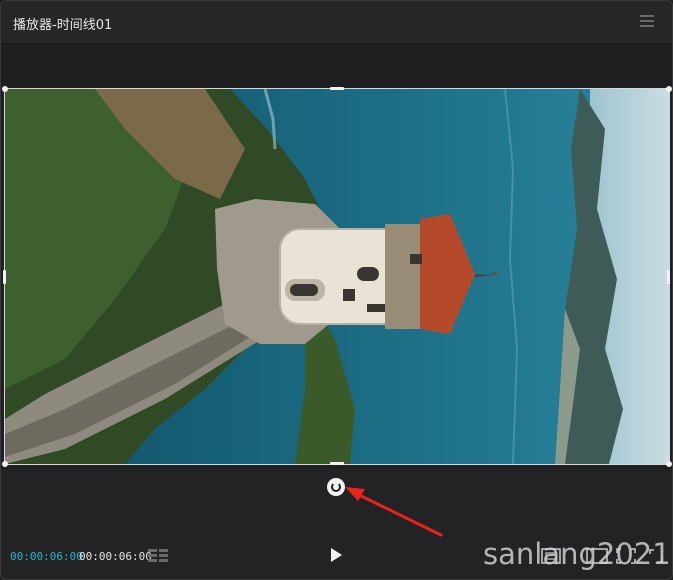  Describe the element at coordinates (669, 464) in the screenshot. I see `resize-handle-bottom-right` at that location.